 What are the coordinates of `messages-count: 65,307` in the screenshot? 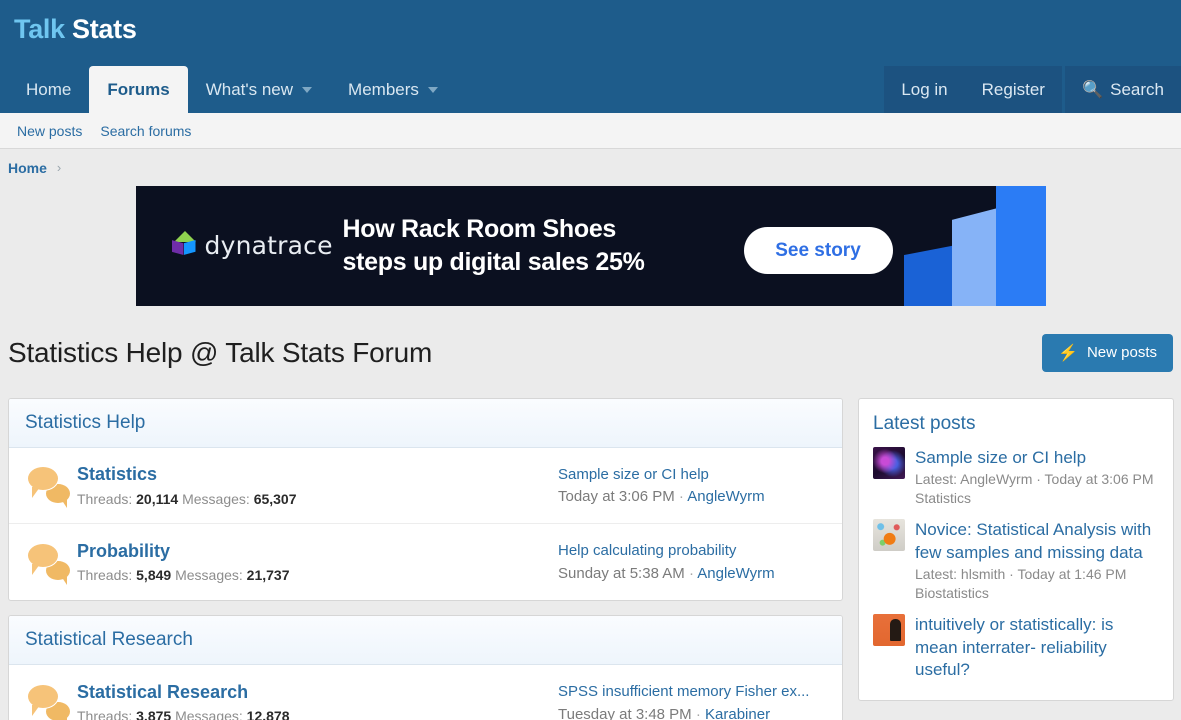 It's located at (275, 498).